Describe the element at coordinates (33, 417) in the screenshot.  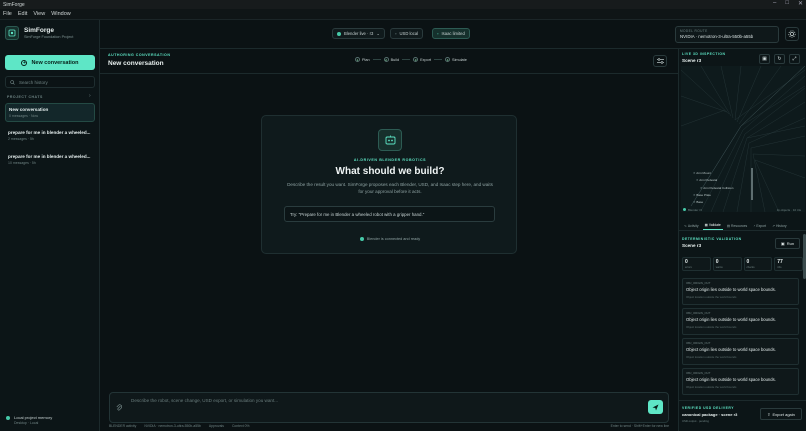
I see `memory-title: Local project memory` at that location.